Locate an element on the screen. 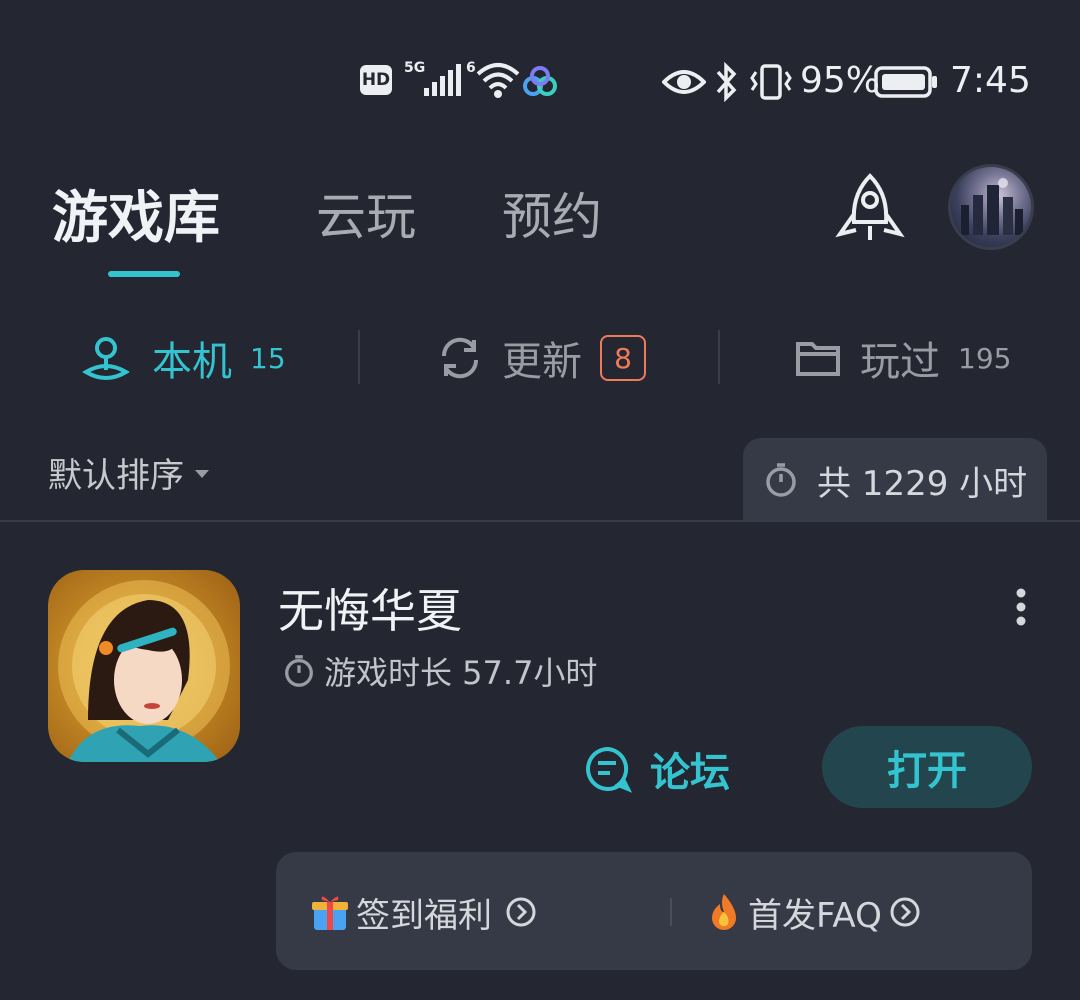 The width and height of the screenshot is (1080, 1000). gift-icon is located at coordinates (330, 913).